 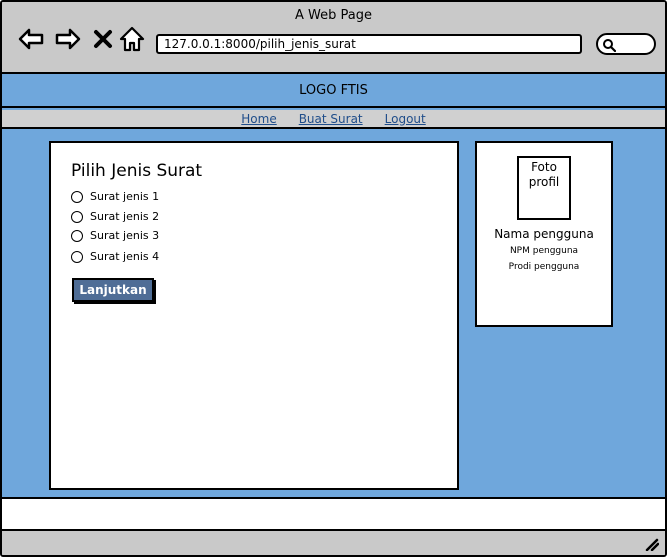 What do you see at coordinates (333, 513) in the screenshot?
I see `page-footer` at bounding box center [333, 513].